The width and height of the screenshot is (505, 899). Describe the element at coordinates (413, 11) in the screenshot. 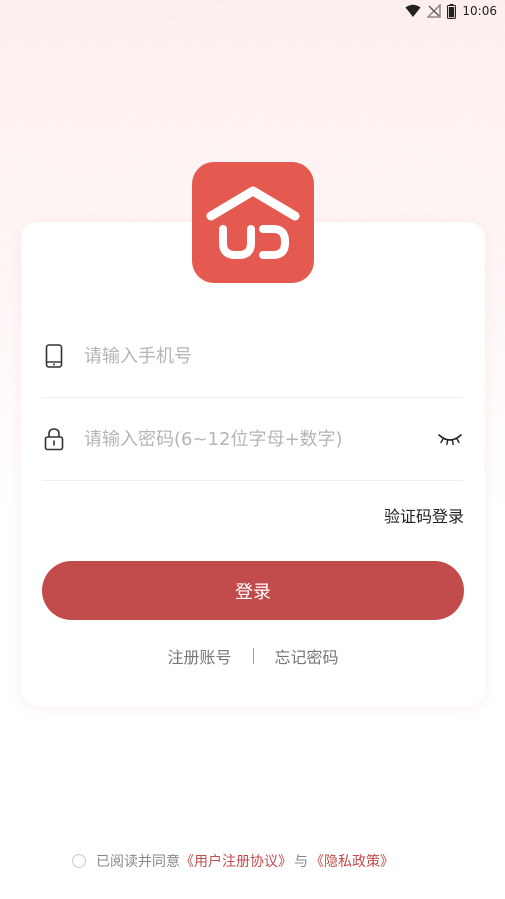

I see `wifi-icon` at that location.